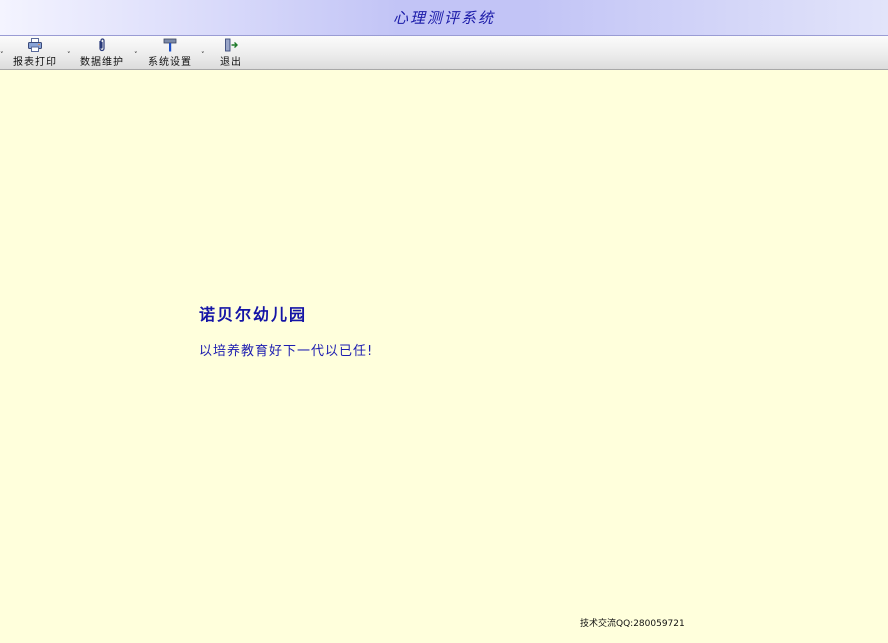 This screenshot has width=888, height=643. What do you see at coordinates (253, 314) in the screenshot?
I see `organization-name: 诺贝尔幼儿园` at bounding box center [253, 314].